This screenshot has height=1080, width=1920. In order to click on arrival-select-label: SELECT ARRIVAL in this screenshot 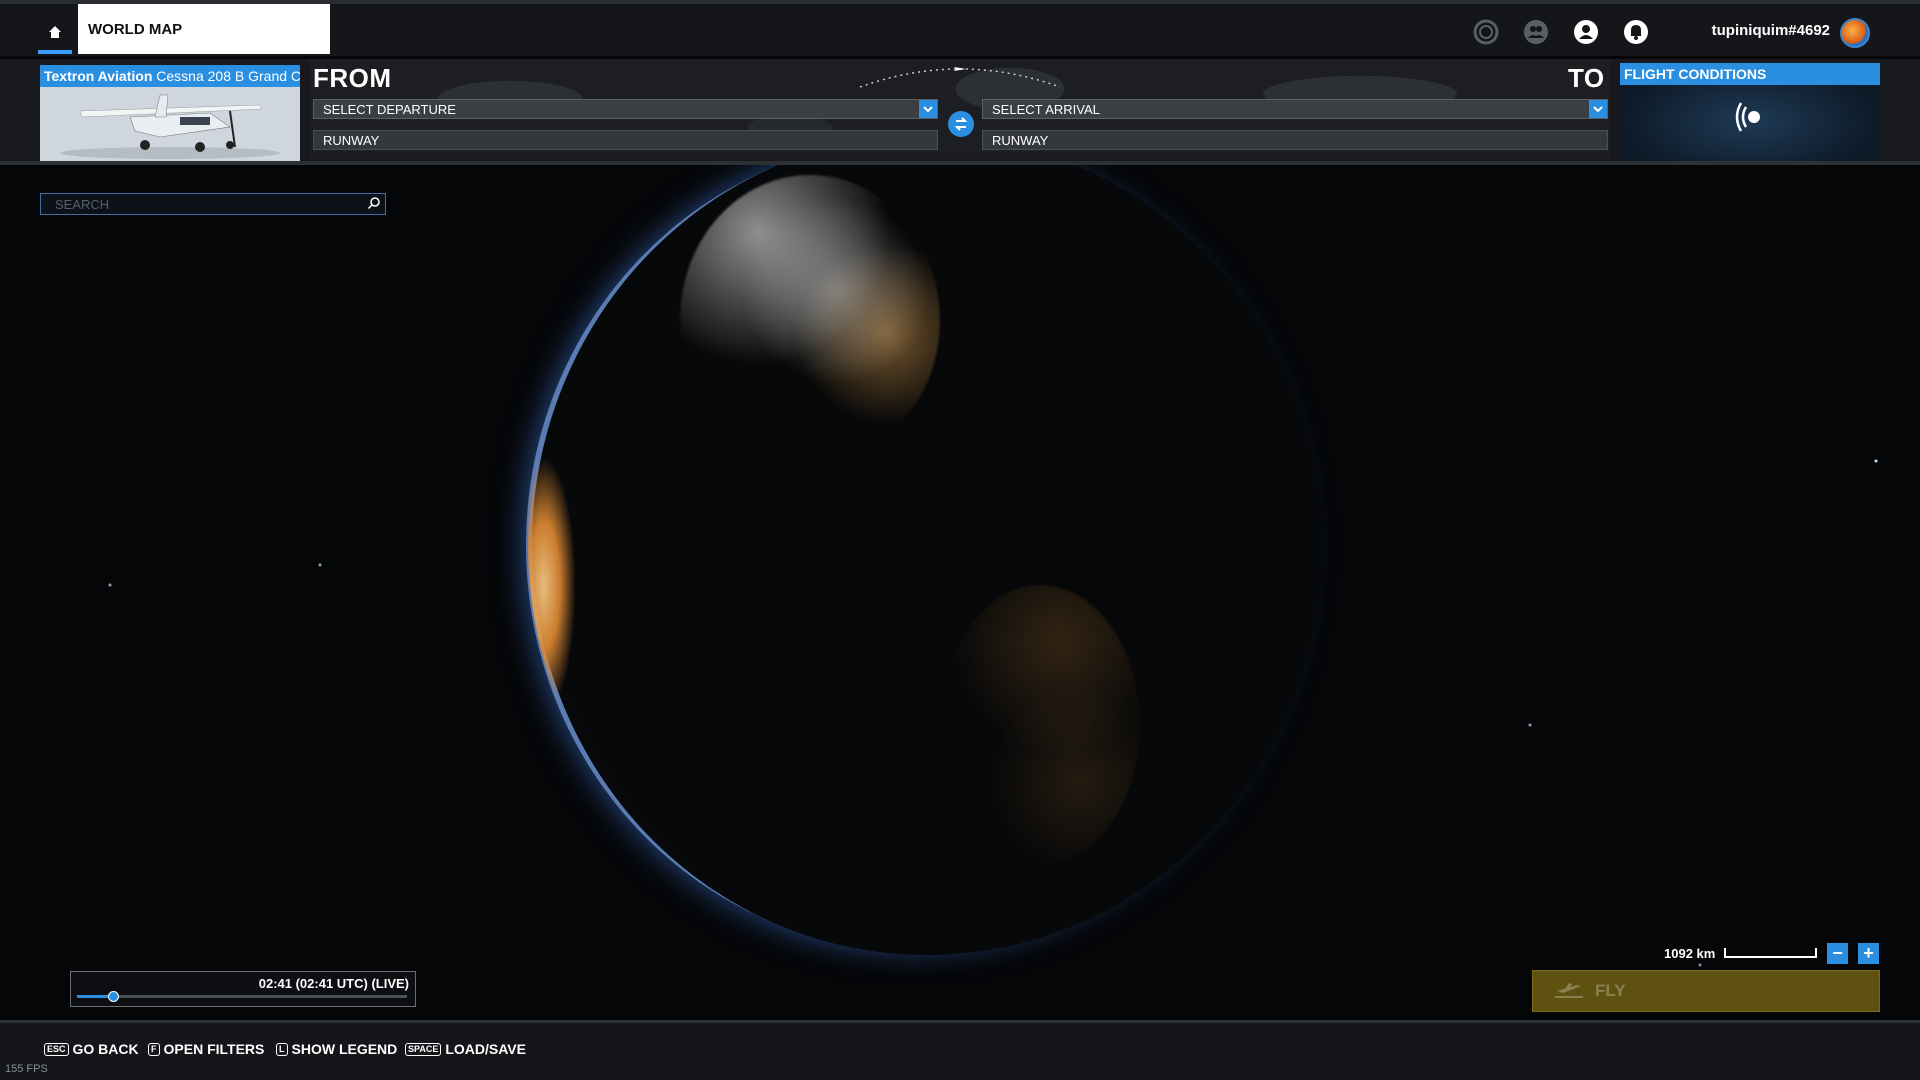, I will do `click(1046, 109)`.